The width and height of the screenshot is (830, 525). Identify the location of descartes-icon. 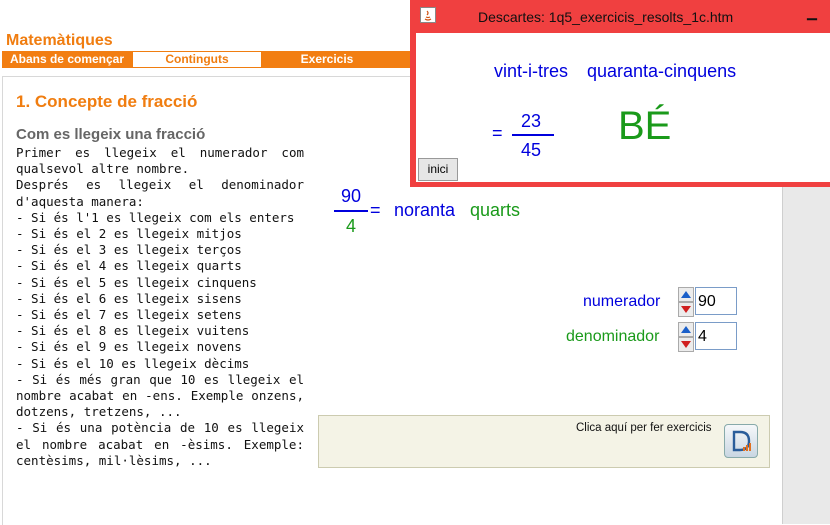
(741, 441).